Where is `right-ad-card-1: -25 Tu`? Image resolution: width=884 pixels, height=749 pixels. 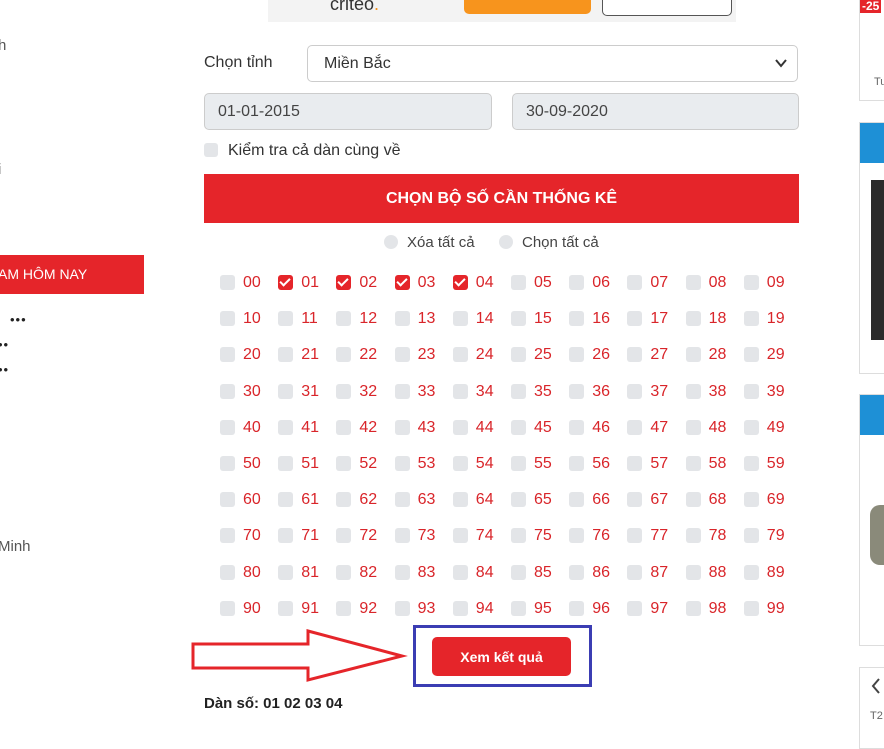 right-ad-card-1: -25 Tu is located at coordinates (871, 50).